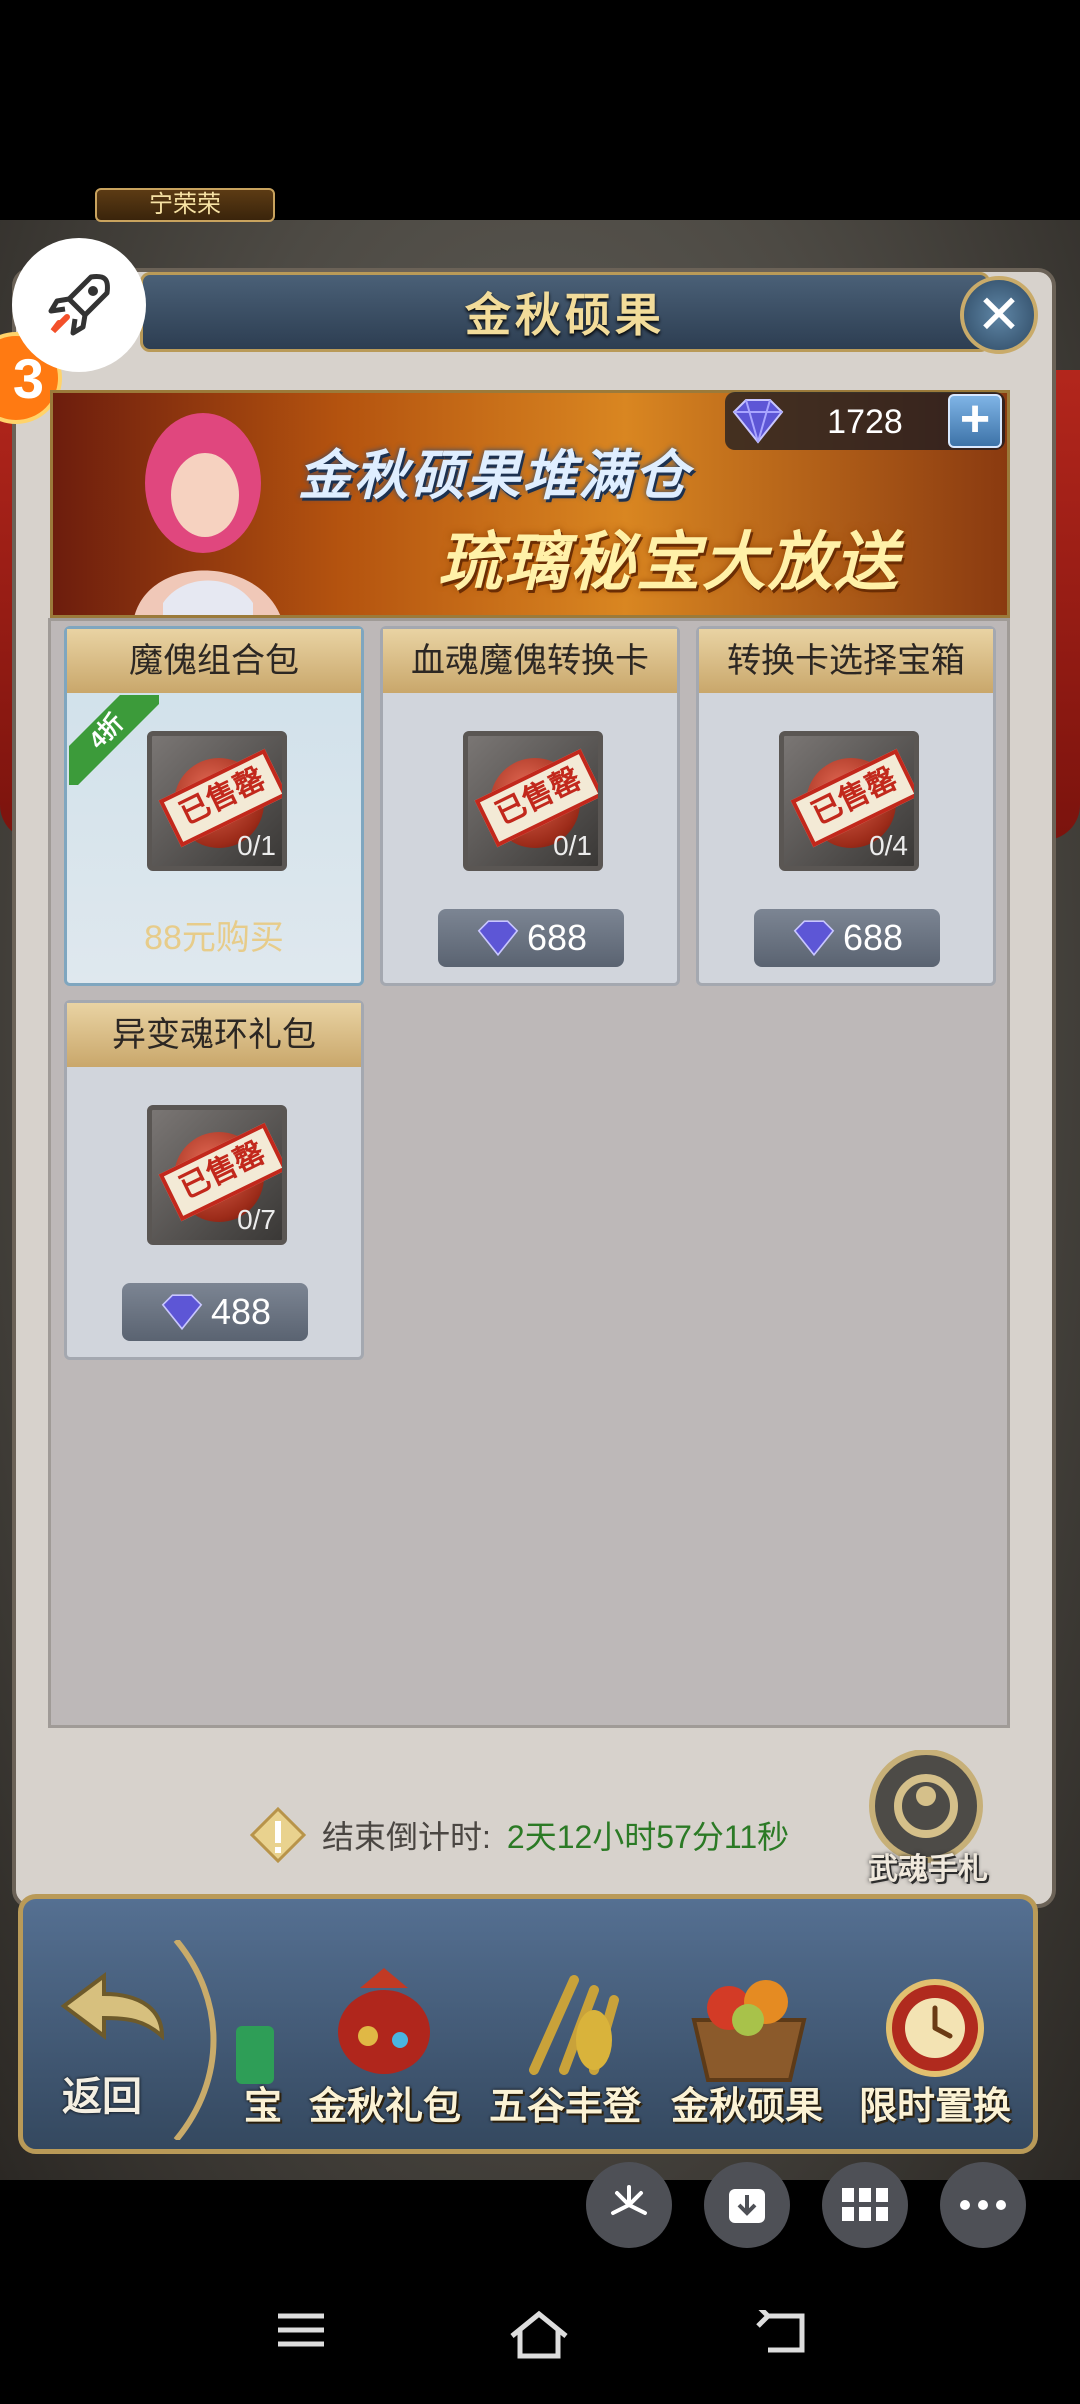  I want to click on tab-timed-exchange: 限时置换, so click(935, 2050).